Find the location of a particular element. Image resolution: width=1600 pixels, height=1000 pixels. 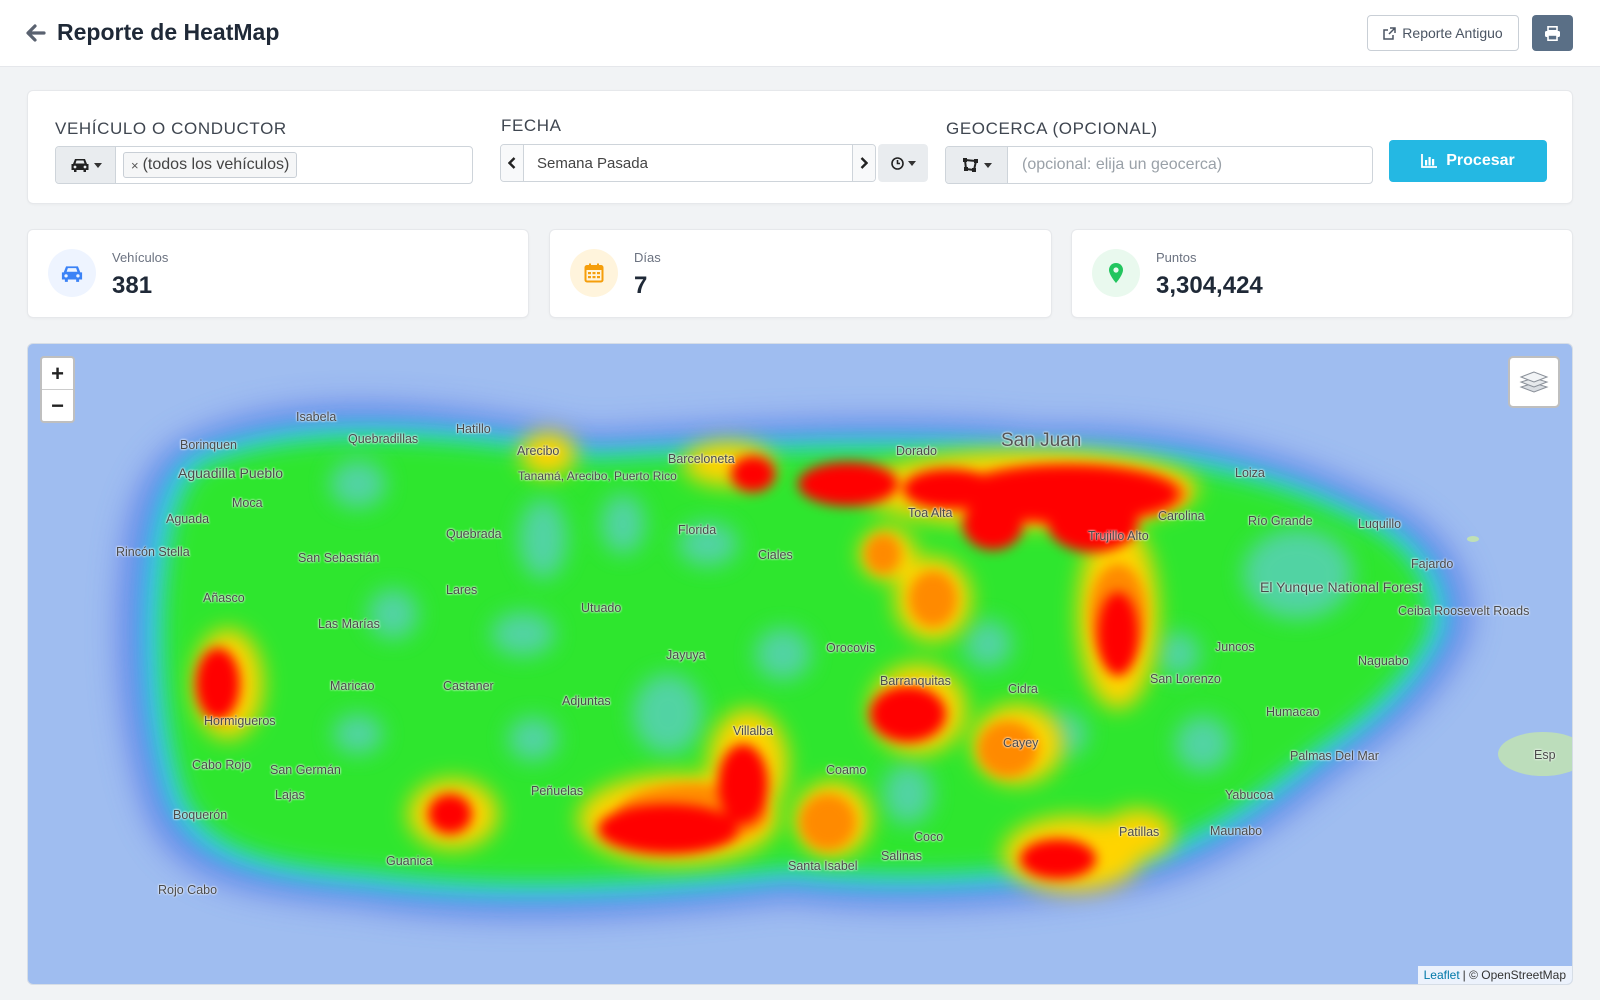

stat-card-points: Puntos 3,304,424 is located at coordinates (1322, 273).